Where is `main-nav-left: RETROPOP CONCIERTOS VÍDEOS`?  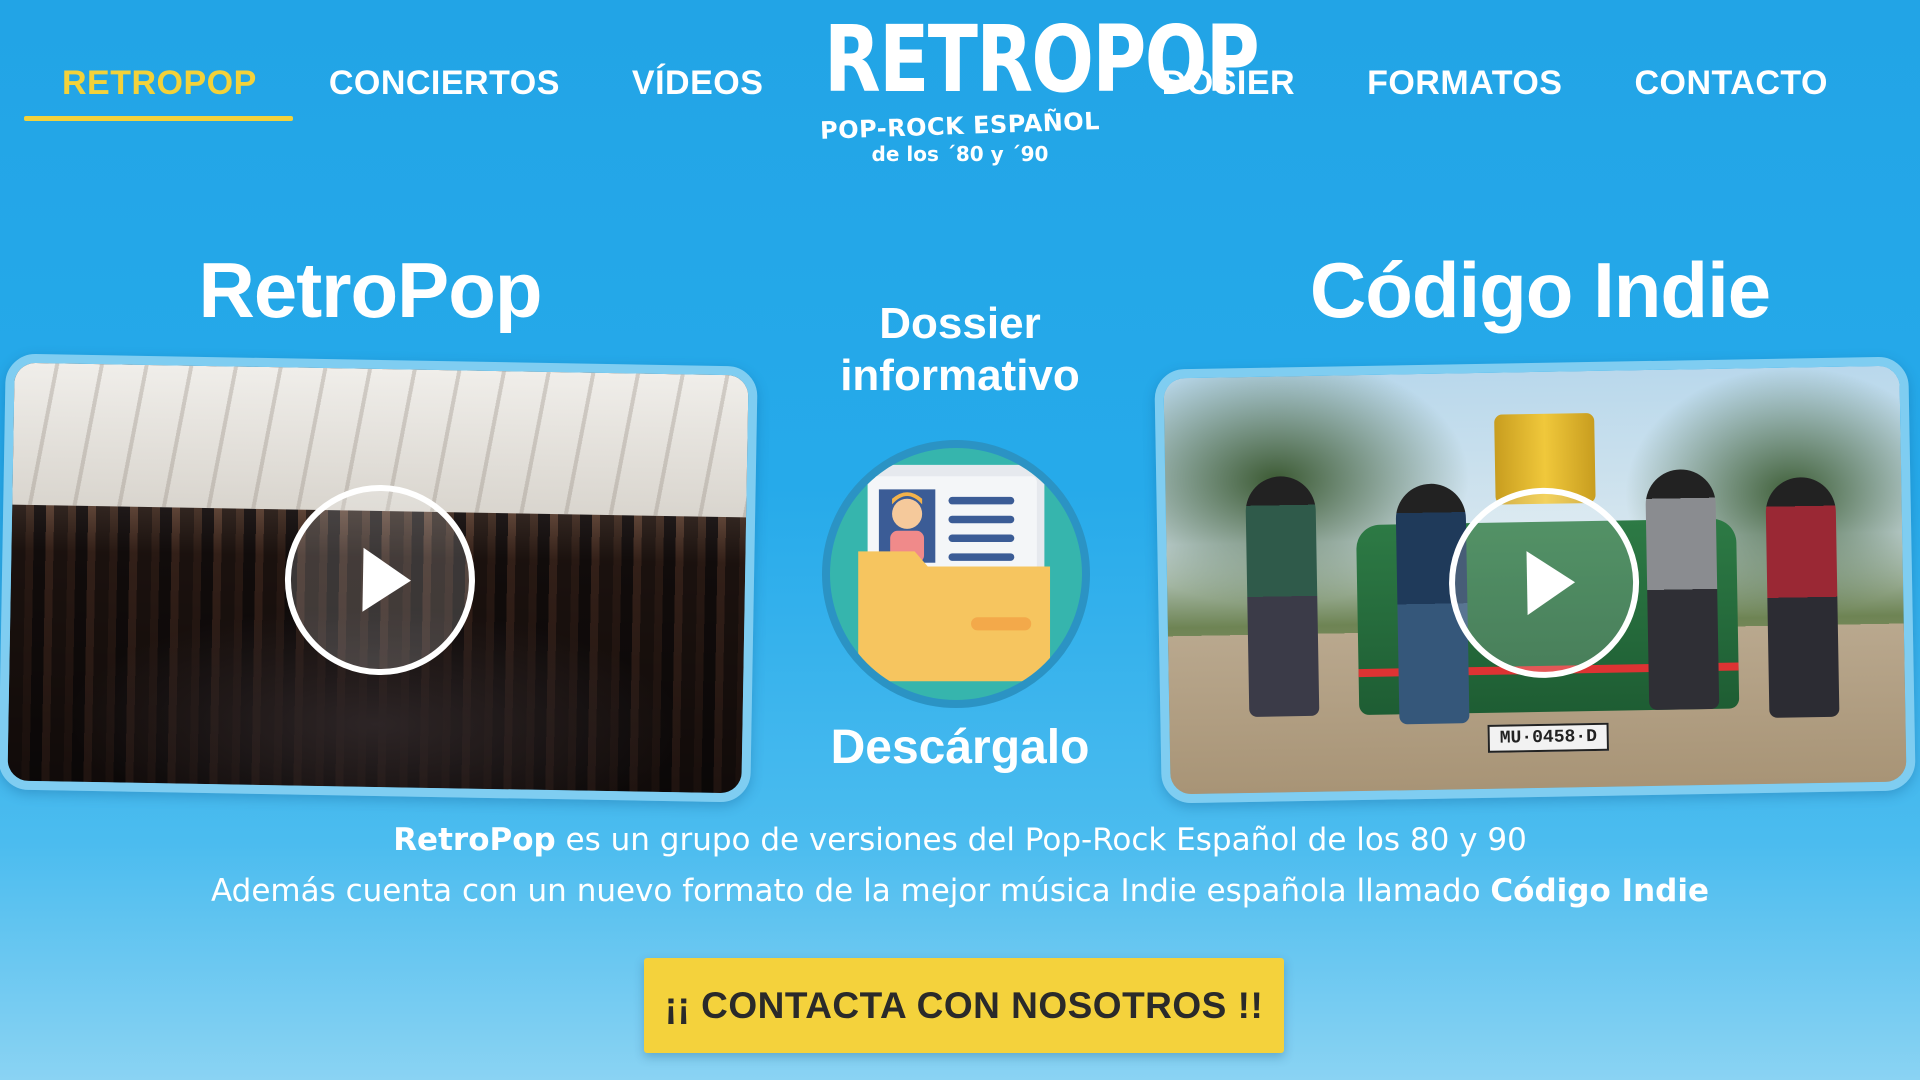
main-nav-left: RETROPOP CONCIERTOS VÍDEOS is located at coordinates (411, 89).